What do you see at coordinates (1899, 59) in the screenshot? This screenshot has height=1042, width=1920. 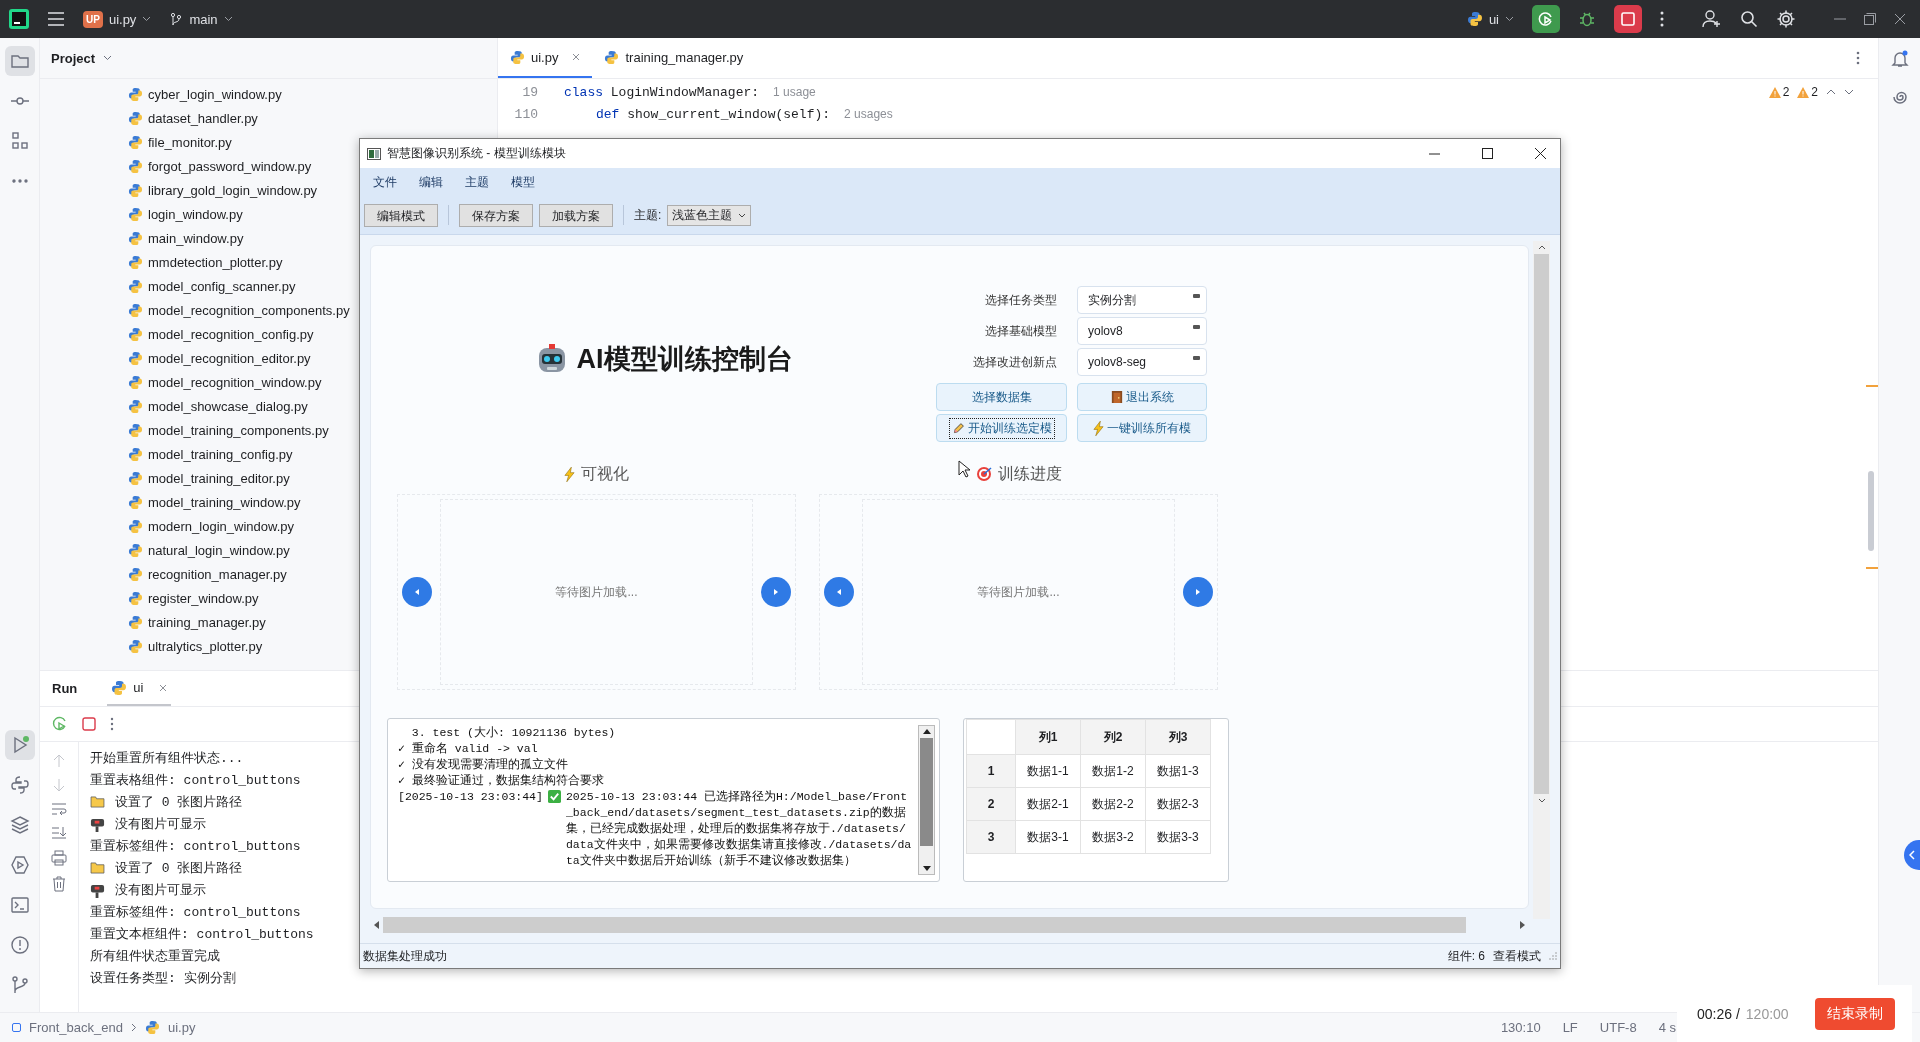 I see `bell-icon` at bounding box center [1899, 59].